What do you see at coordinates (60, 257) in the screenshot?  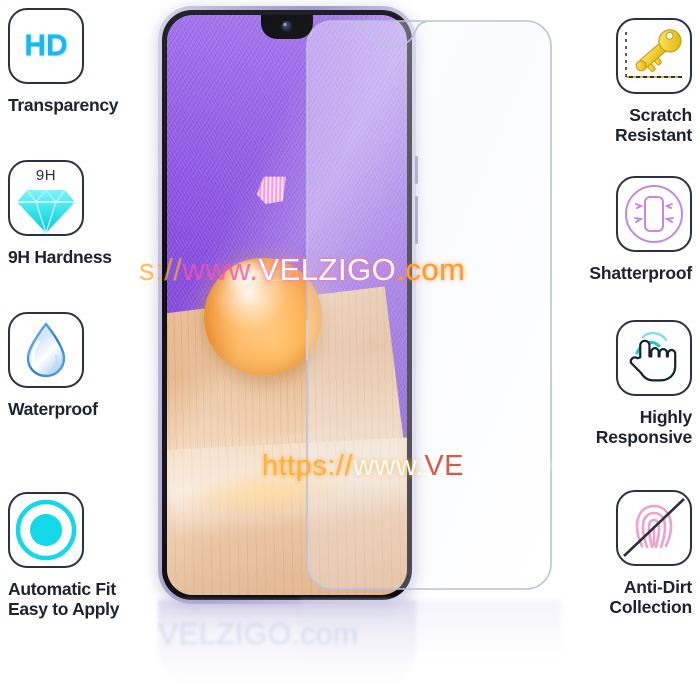 I see `feature-label-hardness: 9H Hardness` at bounding box center [60, 257].